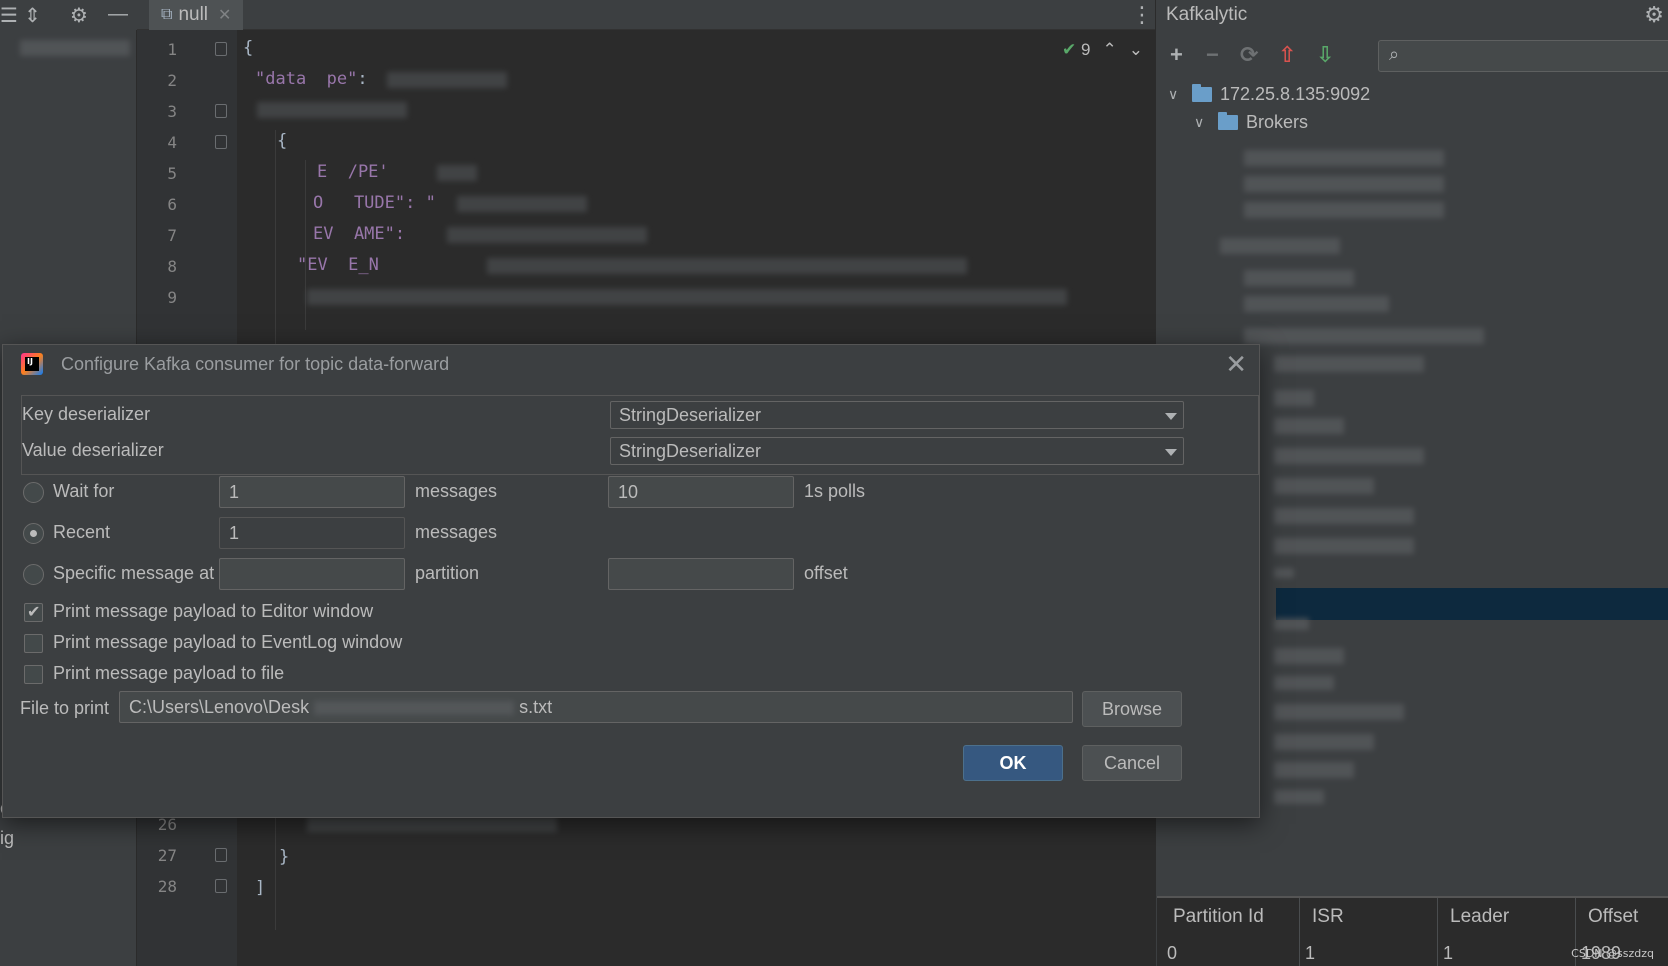 The height and width of the screenshot is (966, 1668). I want to click on close-tab-icon: ✕, so click(224, 15).